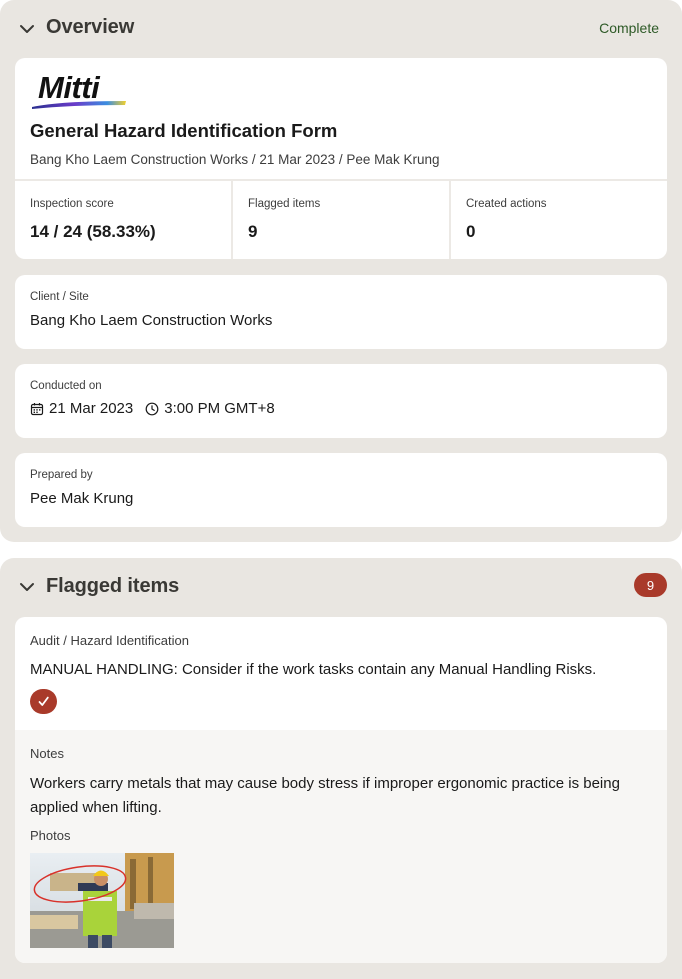 This screenshot has width=682, height=979. Describe the element at coordinates (341, 401) in the screenshot. I see `conducted-on-card: Conducted on 21 Mar 2023 3:00 PM GMT+8` at that location.